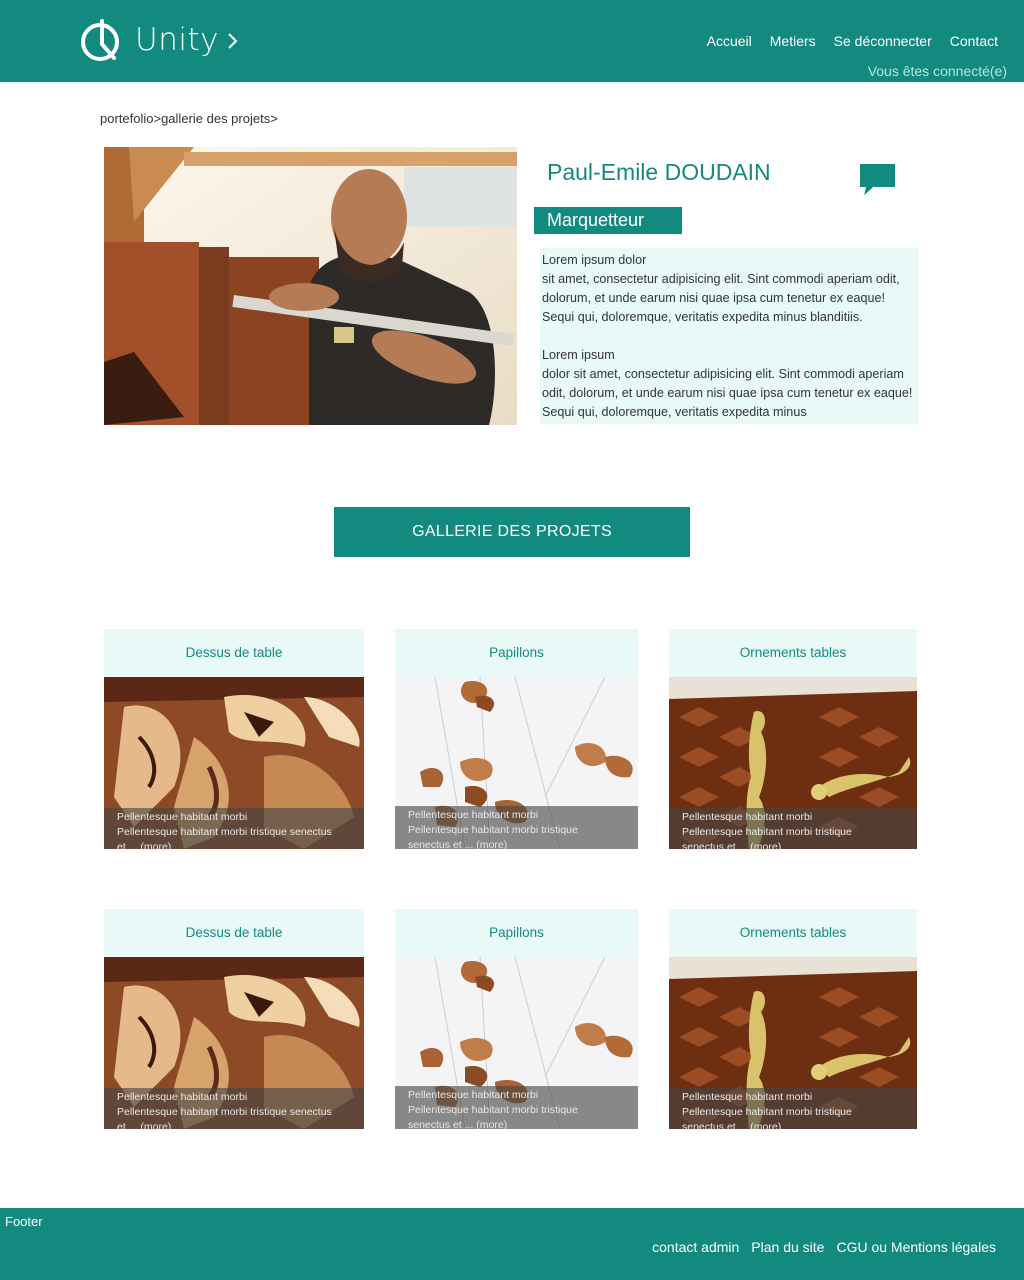 The image size is (1024, 1280). Describe the element at coordinates (608, 220) in the screenshot. I see `job-badge: Marquetteur` at that location.